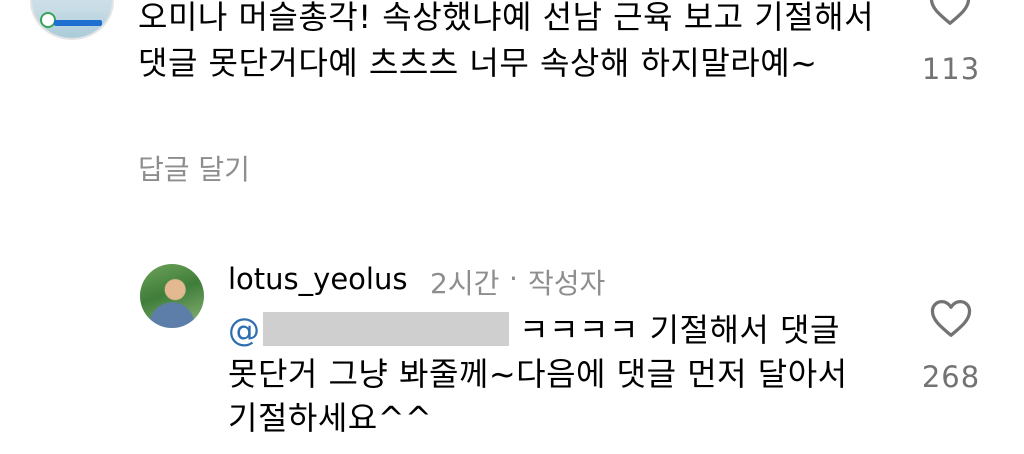 This screenshot has height=454, width=1024. Describe the element at coordinates (78, 23) in the screenshot. I see `avatar-banner` at that location.